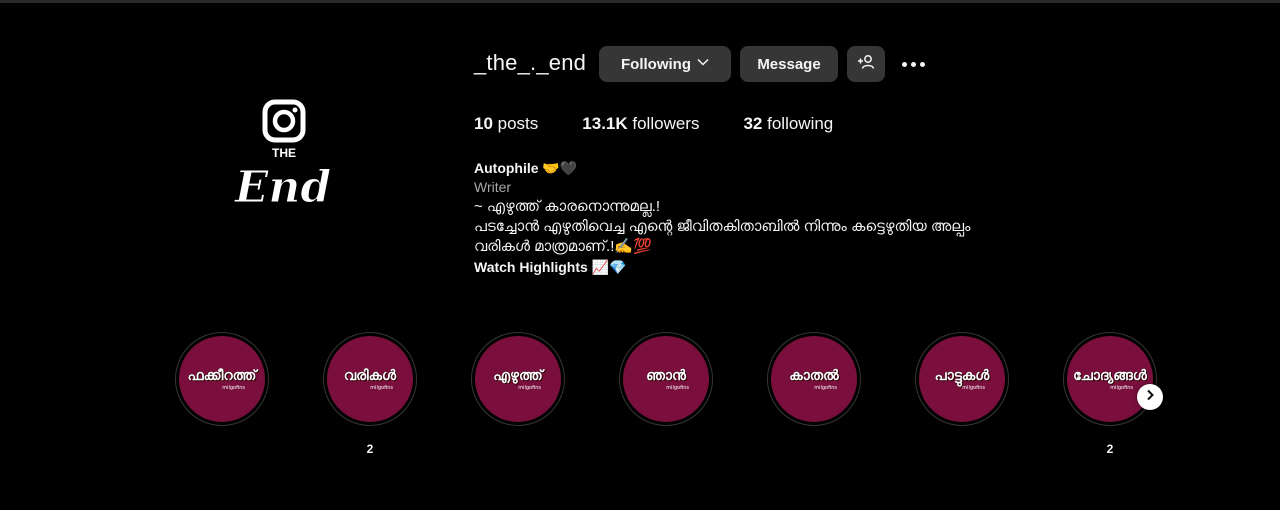 The width and height of the screenshot is (1280, 510). I want to click on instagram-logo-icon: THE End, so click(282, 156).